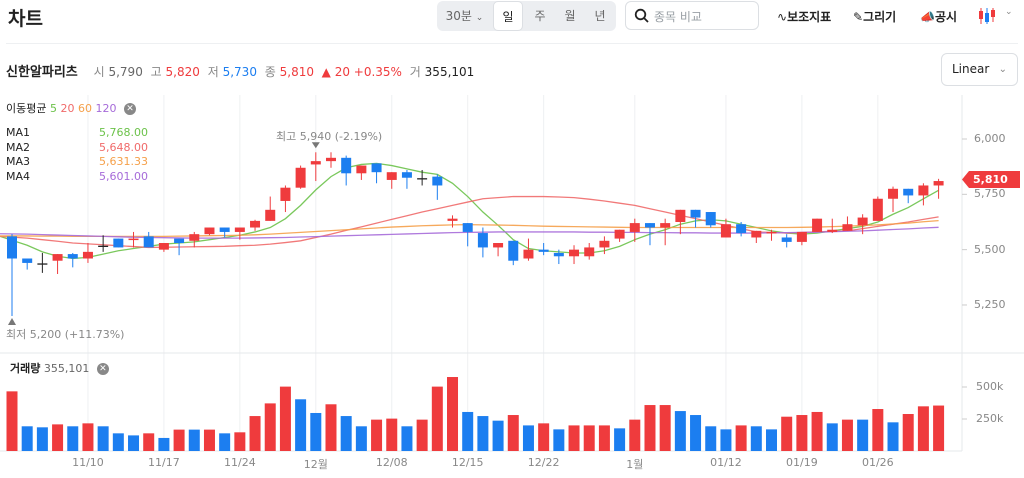 Image resolution: width=1024 pixels, height=478 pixels. Describe the element at coordinates (26, 108) in the screenshot. I see `ma-legend-title: 이동평균` at that location.